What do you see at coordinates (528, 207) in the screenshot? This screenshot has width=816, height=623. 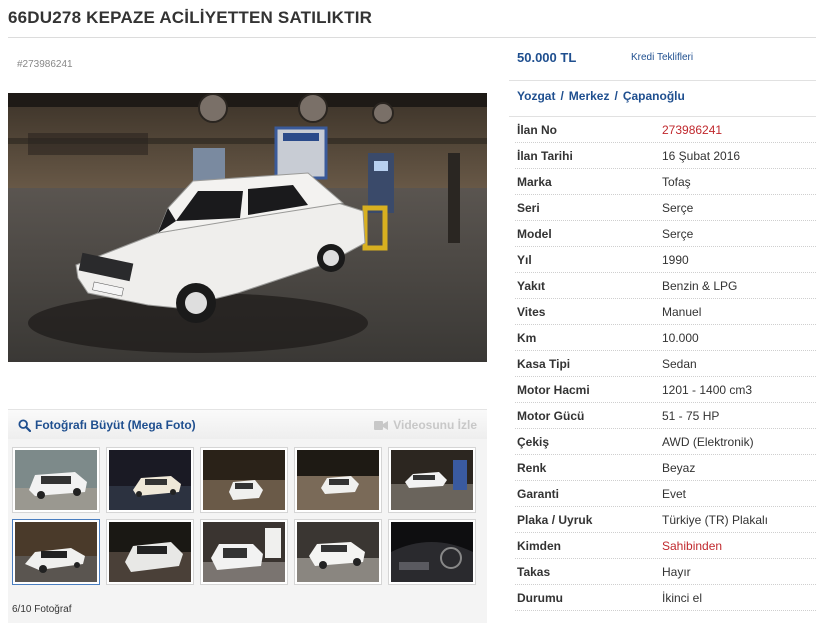 I see `detail-label: Seri` at bounding box center [528, 207].